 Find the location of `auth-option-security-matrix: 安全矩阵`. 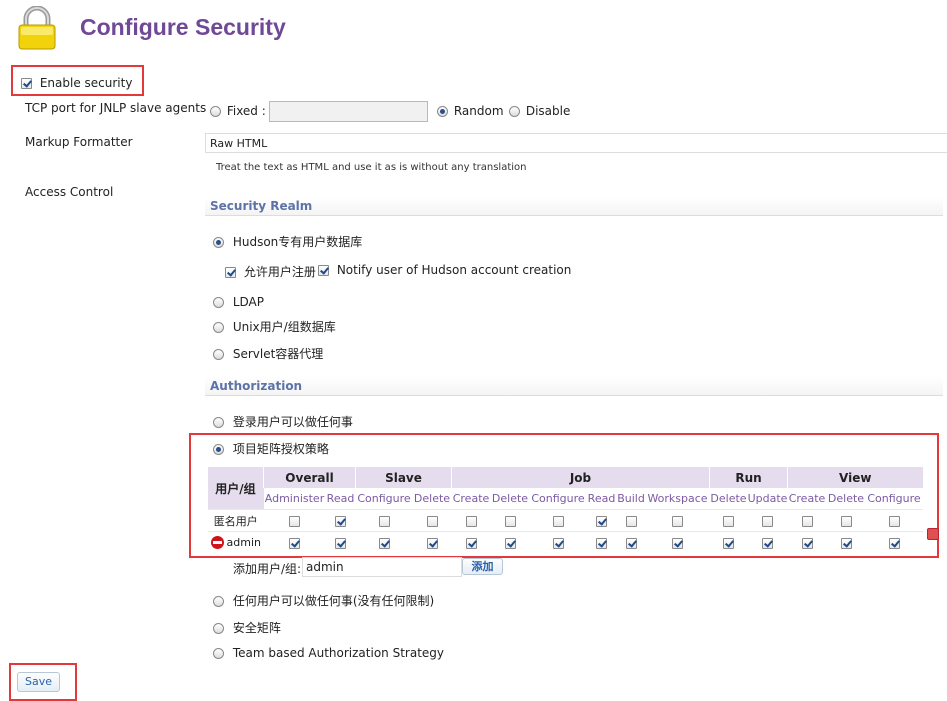

auth-option-security-matrix: 安全矩阵 is located at coordinates (247, 627).